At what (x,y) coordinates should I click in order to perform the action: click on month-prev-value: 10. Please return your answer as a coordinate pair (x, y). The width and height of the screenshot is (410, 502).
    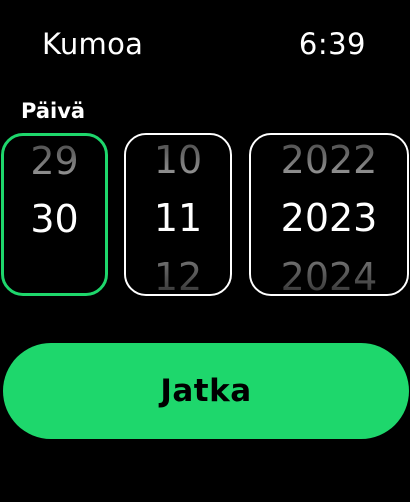
    Looking at the image, I should click on (178, 160).